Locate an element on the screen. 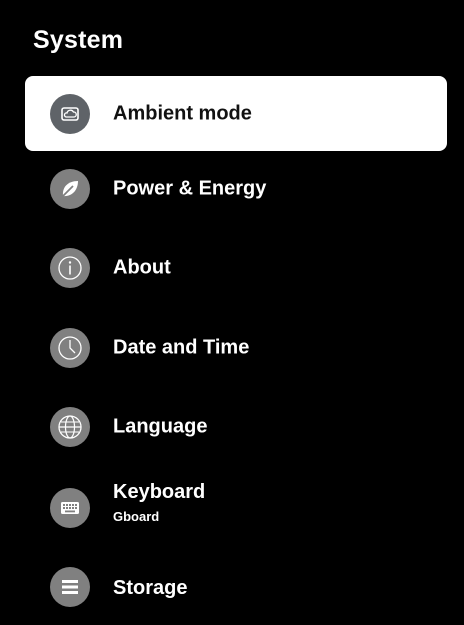  page-title: System is located at coordinates (78, 40).